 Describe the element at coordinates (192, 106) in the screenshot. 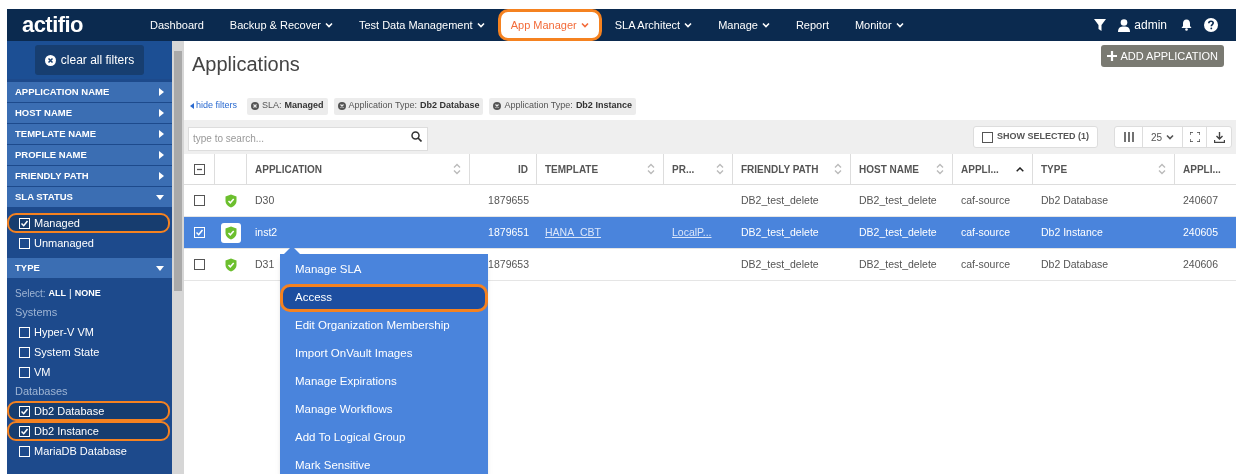

I see `caret-left-icon` at that location.